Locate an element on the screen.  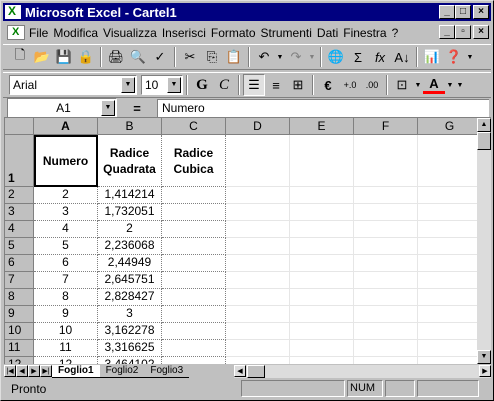
header-cell-b: Radice Quadrata is located at coordinates (130, 161).